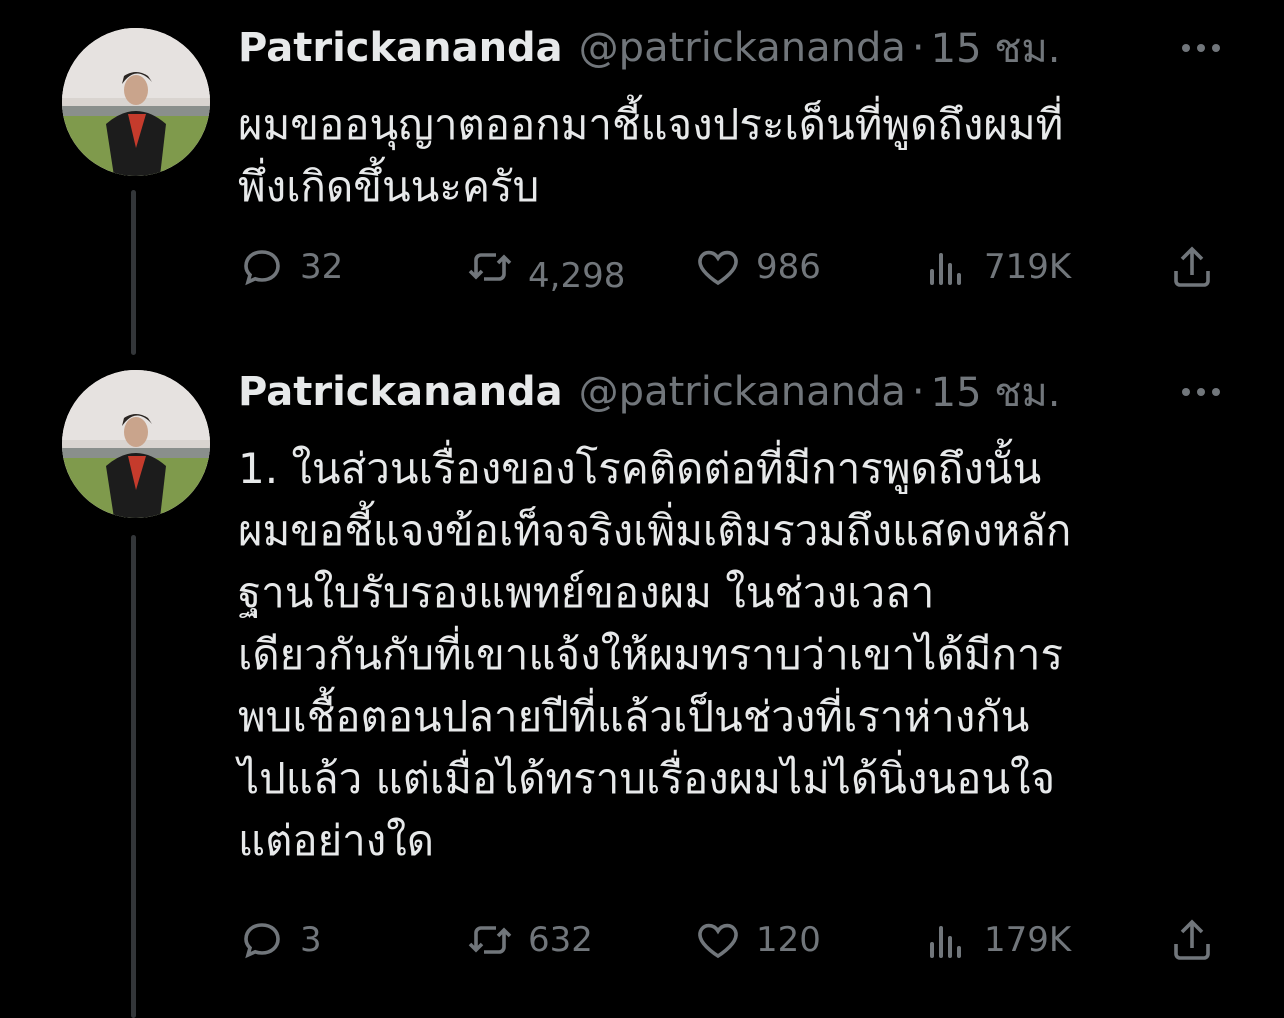  I want to click on tweet-text-line: ฐานใบรับรองแพทย์ของผม ในช่วงเวลา, so click(586, 592).